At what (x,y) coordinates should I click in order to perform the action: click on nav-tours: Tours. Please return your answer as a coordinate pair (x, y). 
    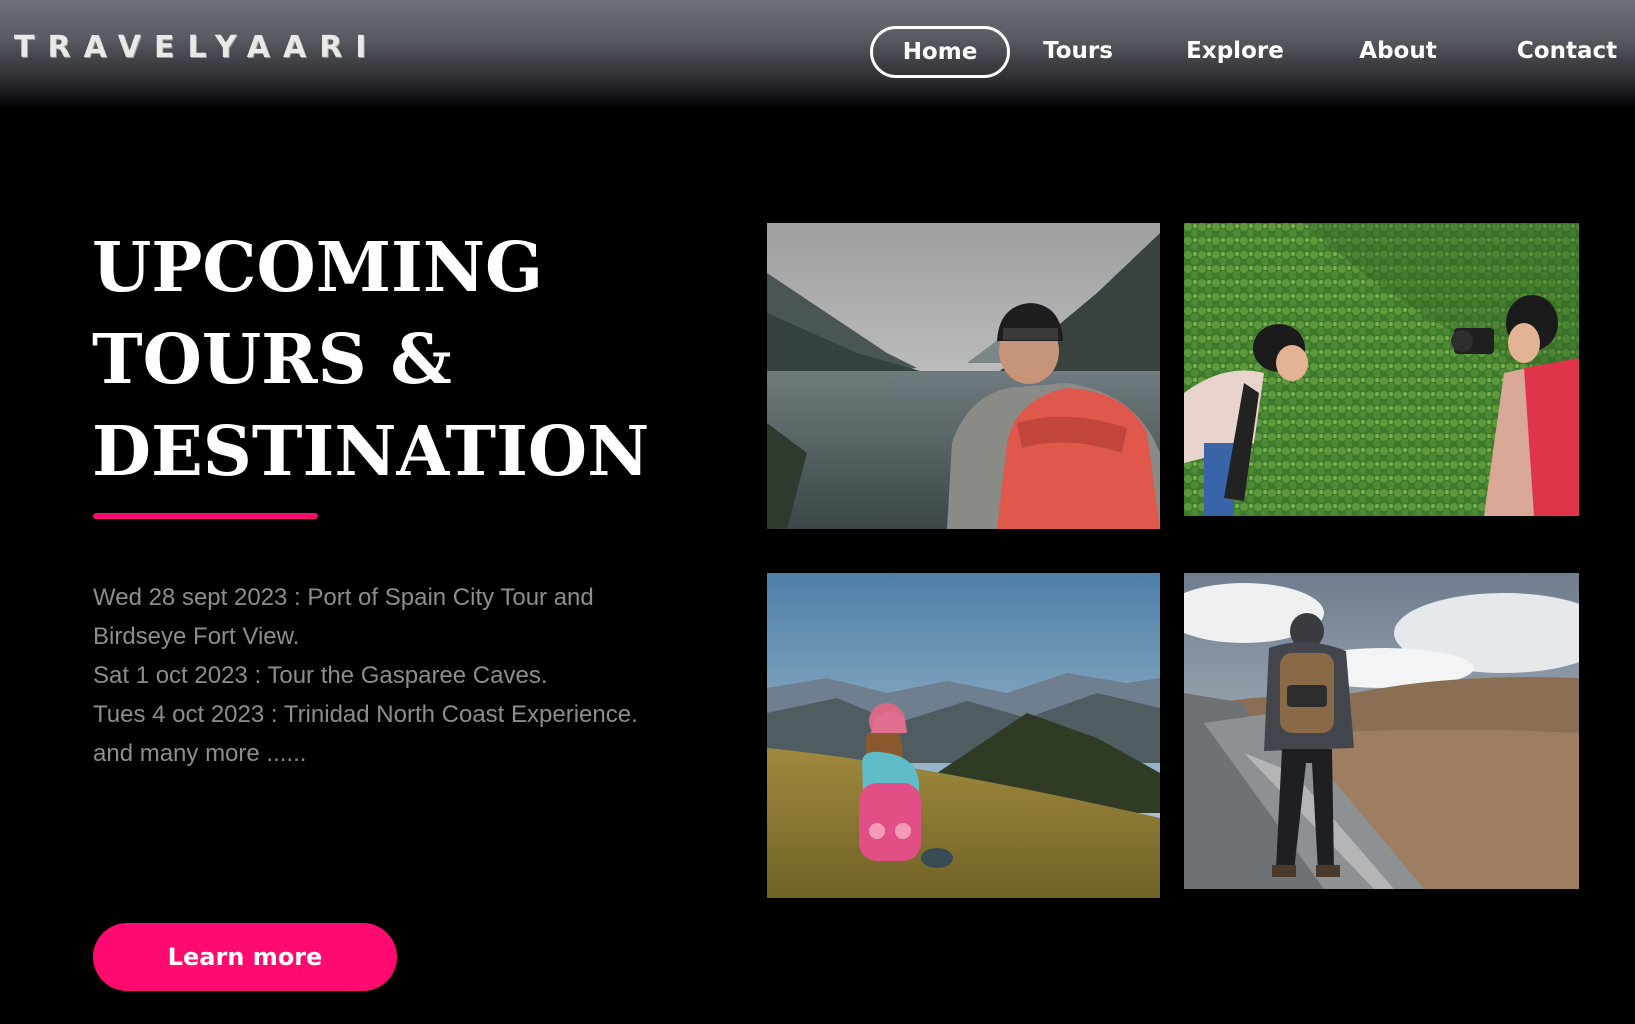
    Looking at the image, I should click on (1078, 51).